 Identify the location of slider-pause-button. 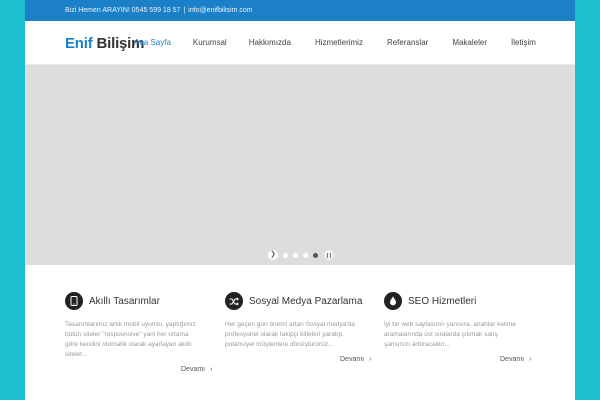
(329, 255).